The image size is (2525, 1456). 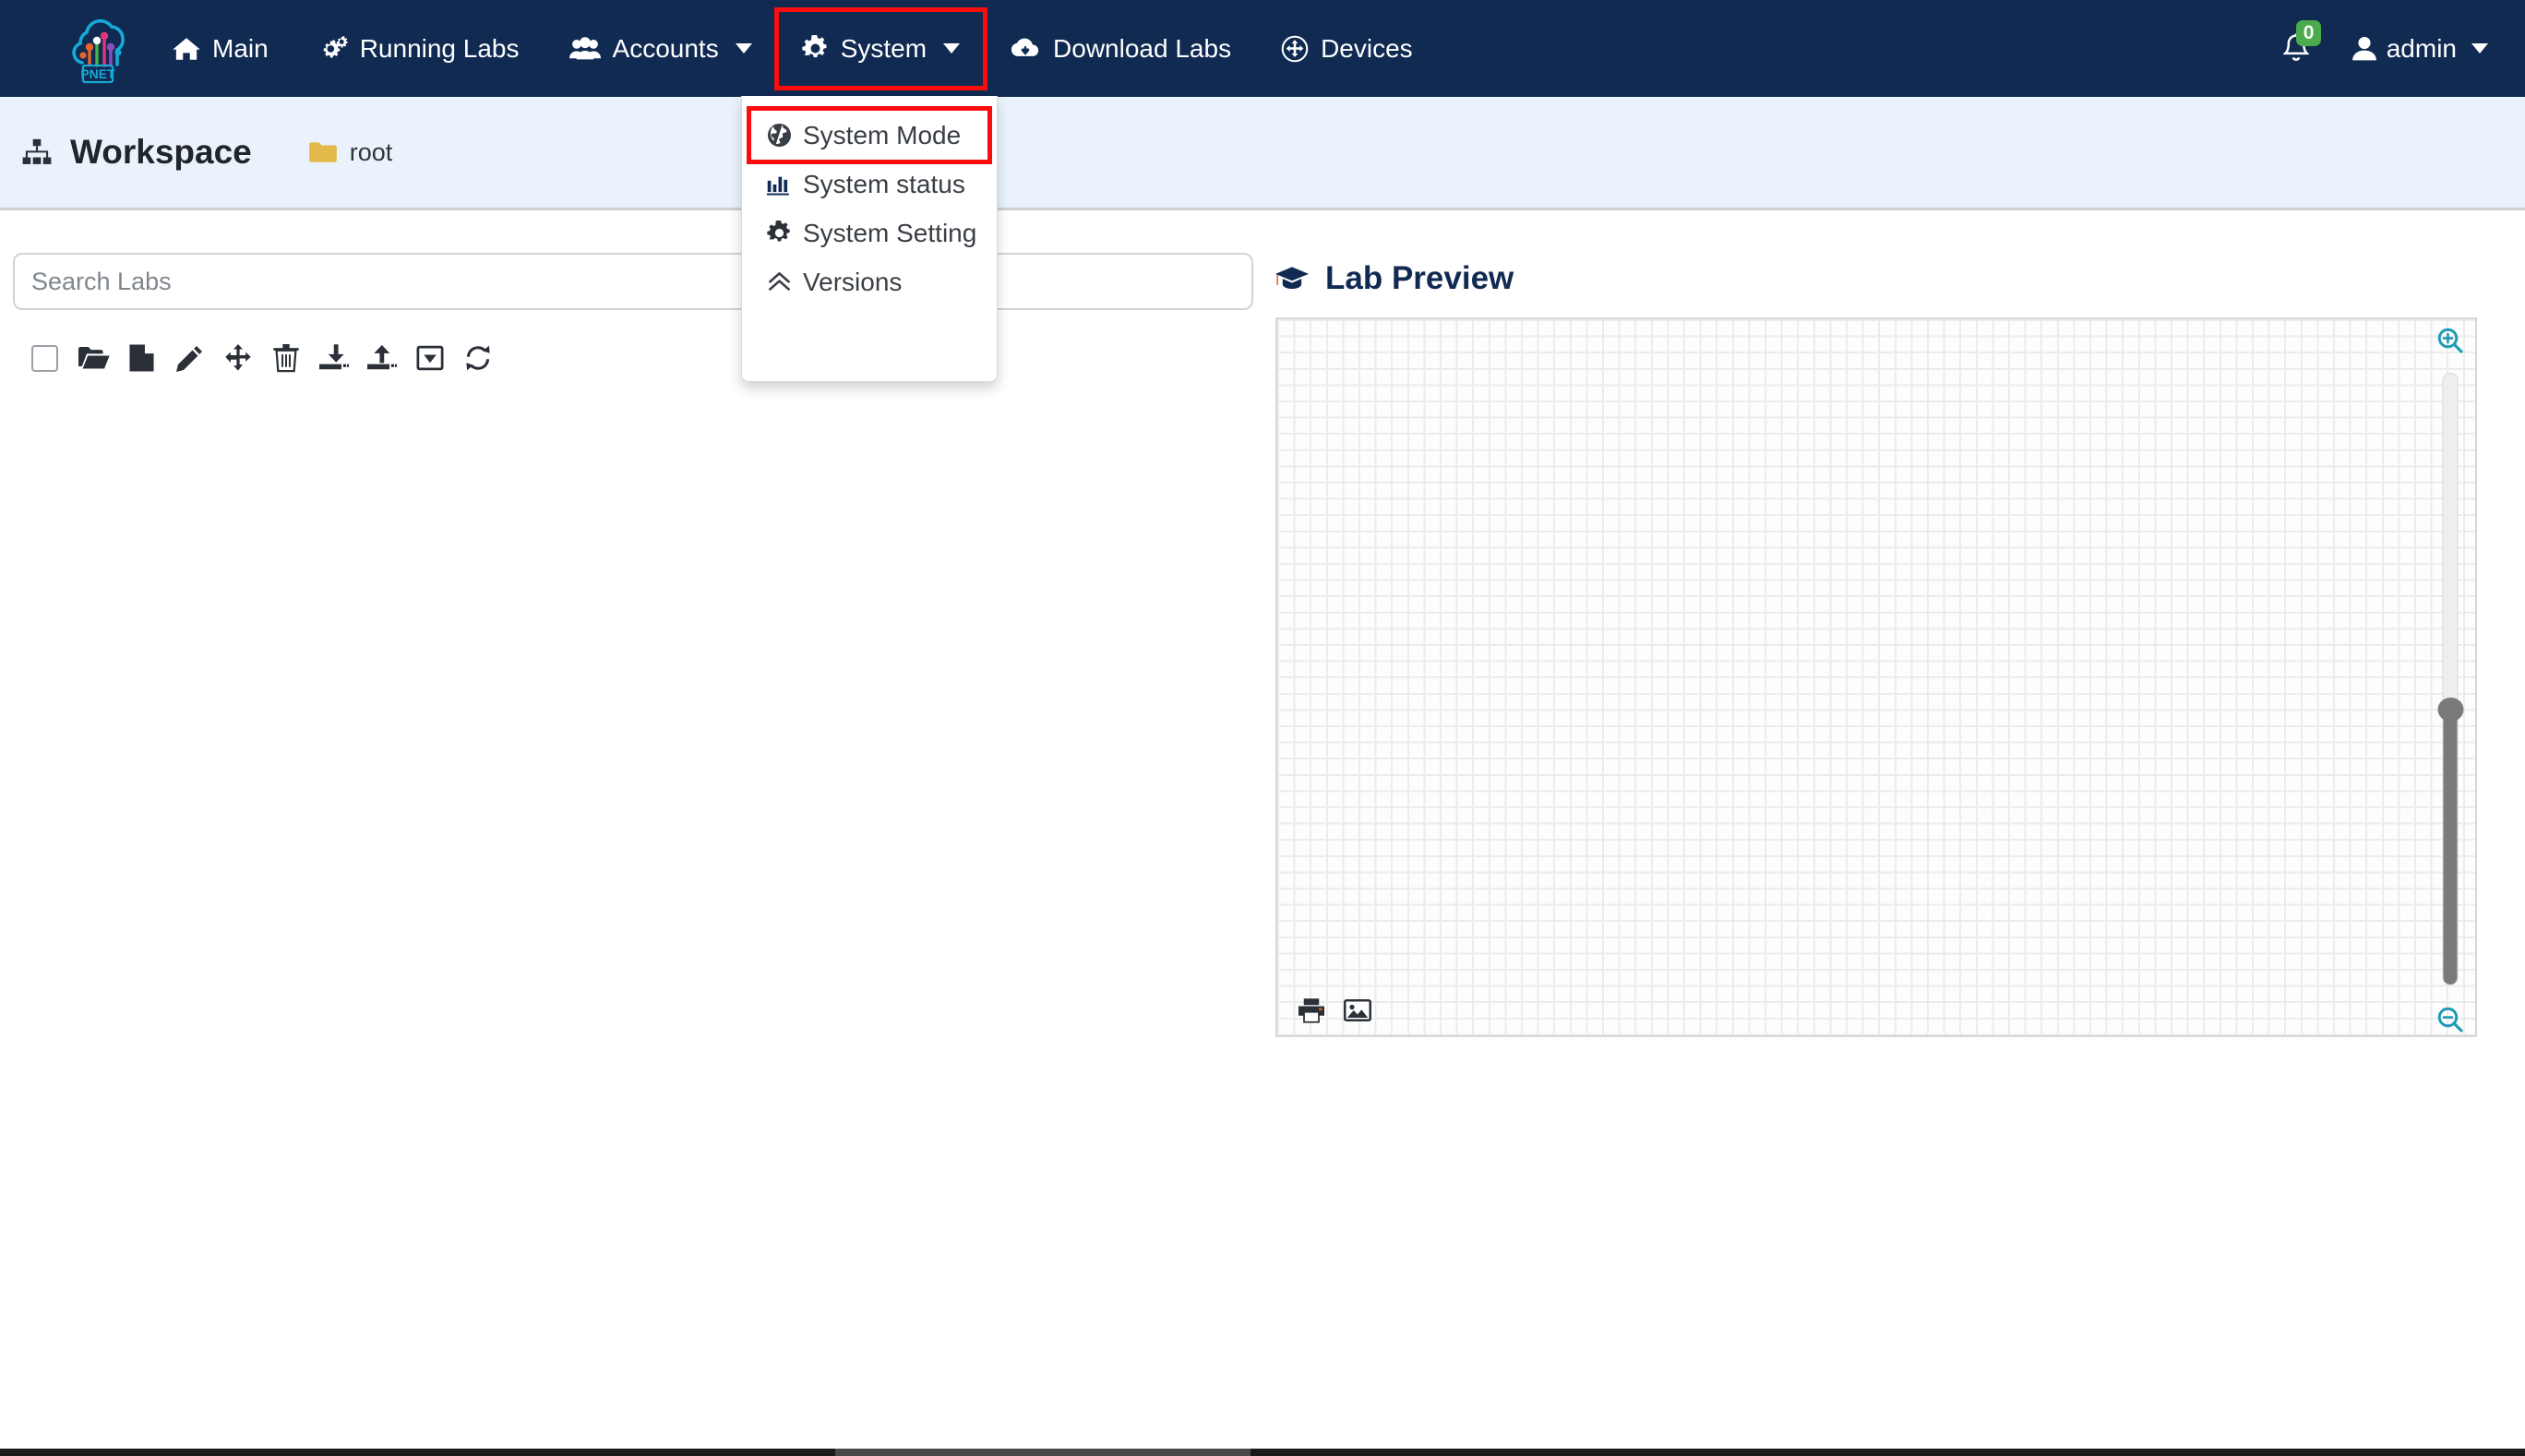 What do you see at coordinates (98, 48) in the screenshot?
I see `brand-logo: PNET` at bounding box center [98, 48].